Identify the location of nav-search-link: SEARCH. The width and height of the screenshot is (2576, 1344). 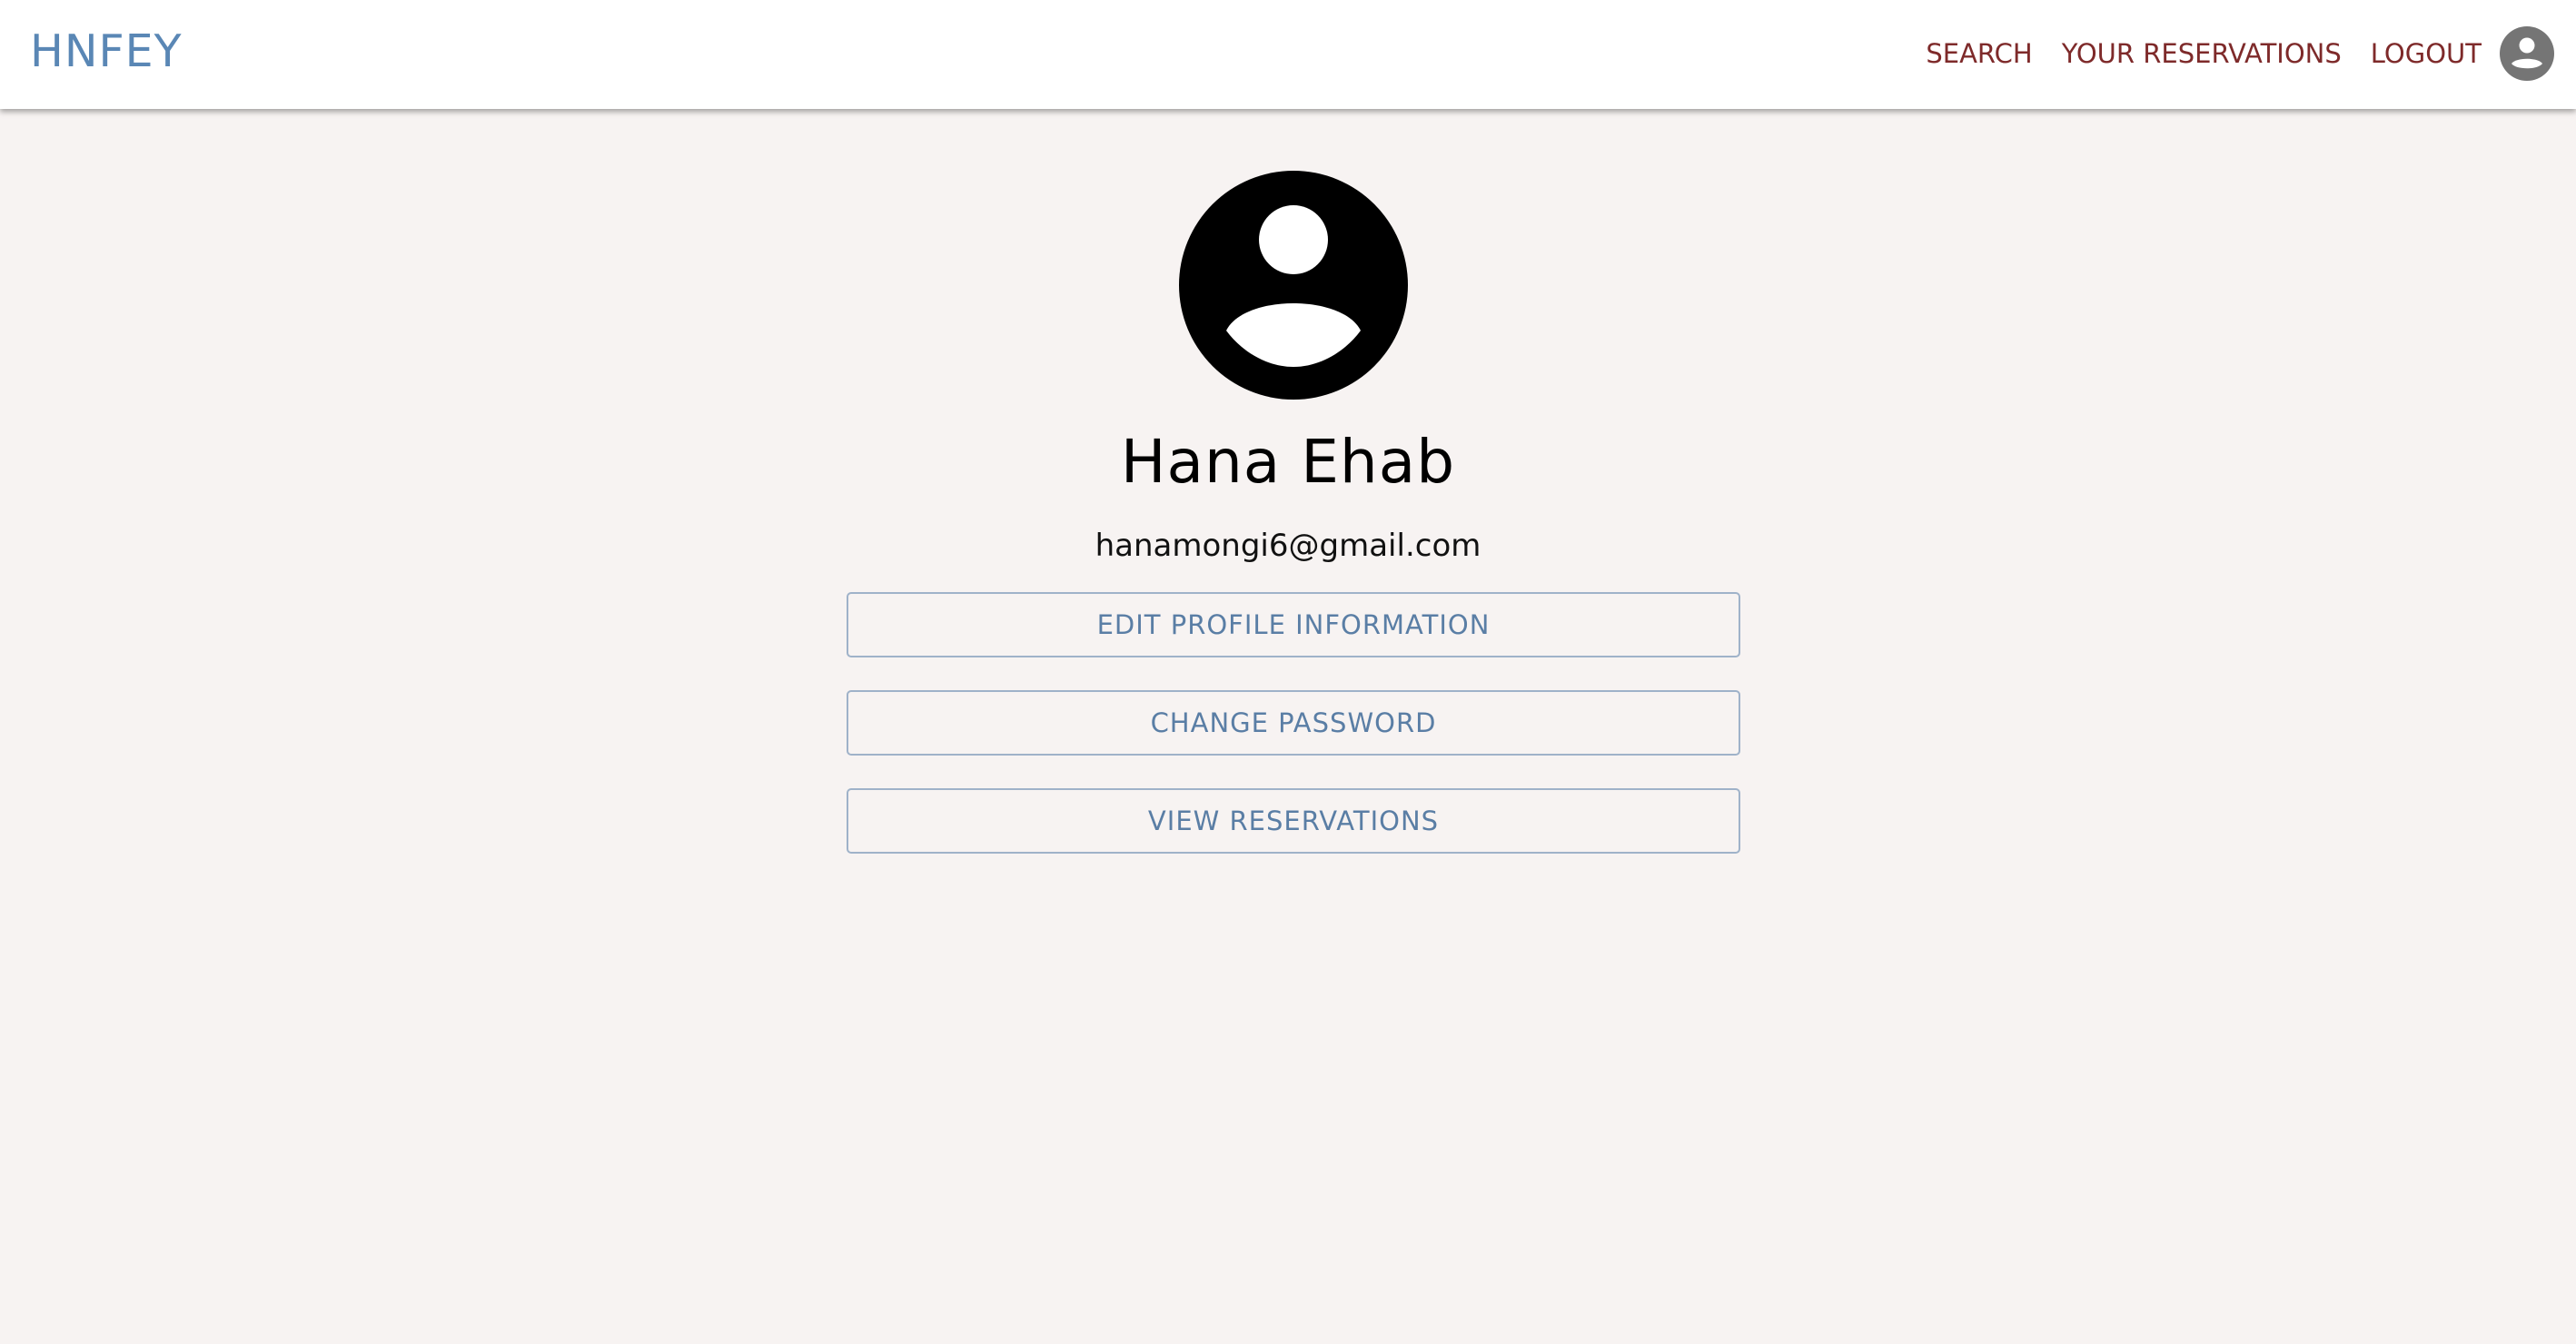
(1979, 54).